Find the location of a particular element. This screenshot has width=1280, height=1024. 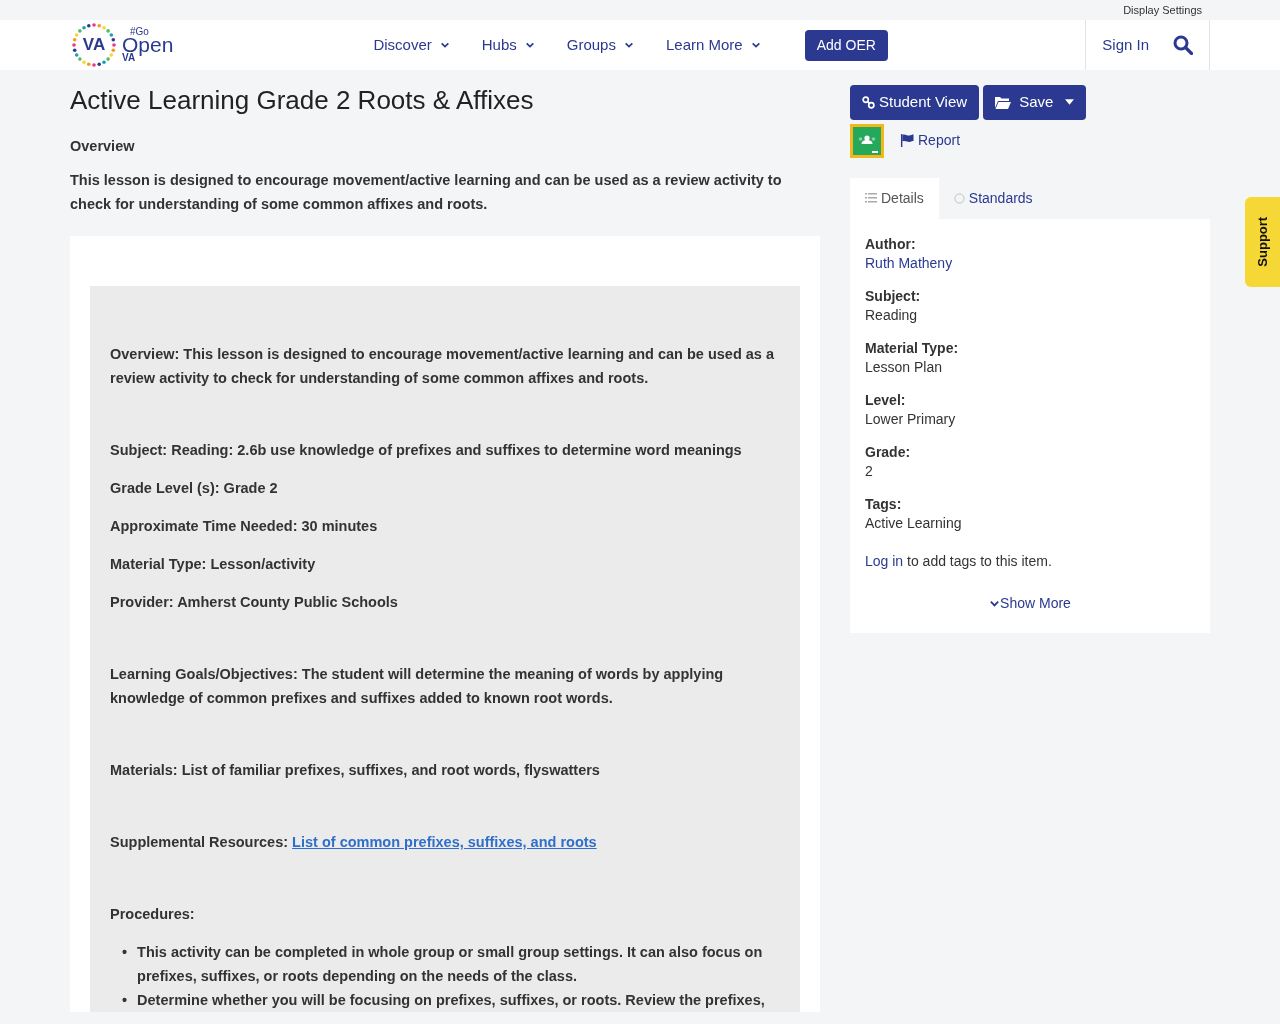

lesson-paragraph: Learning Goals/Objectives: The student will determine the meaning of words by applying knowledge of common prefixes and suffixes added to known root words. is located at coordinates (417, 687).